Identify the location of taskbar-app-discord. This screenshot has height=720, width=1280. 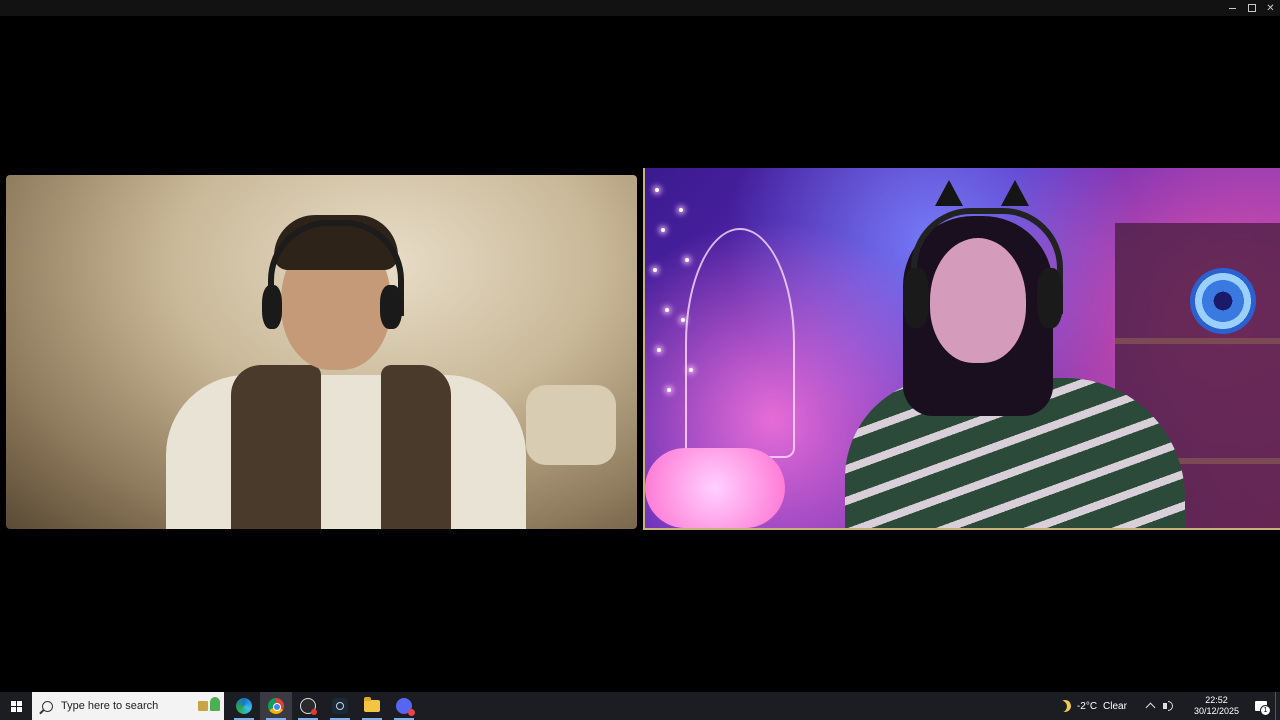
(404, 706).